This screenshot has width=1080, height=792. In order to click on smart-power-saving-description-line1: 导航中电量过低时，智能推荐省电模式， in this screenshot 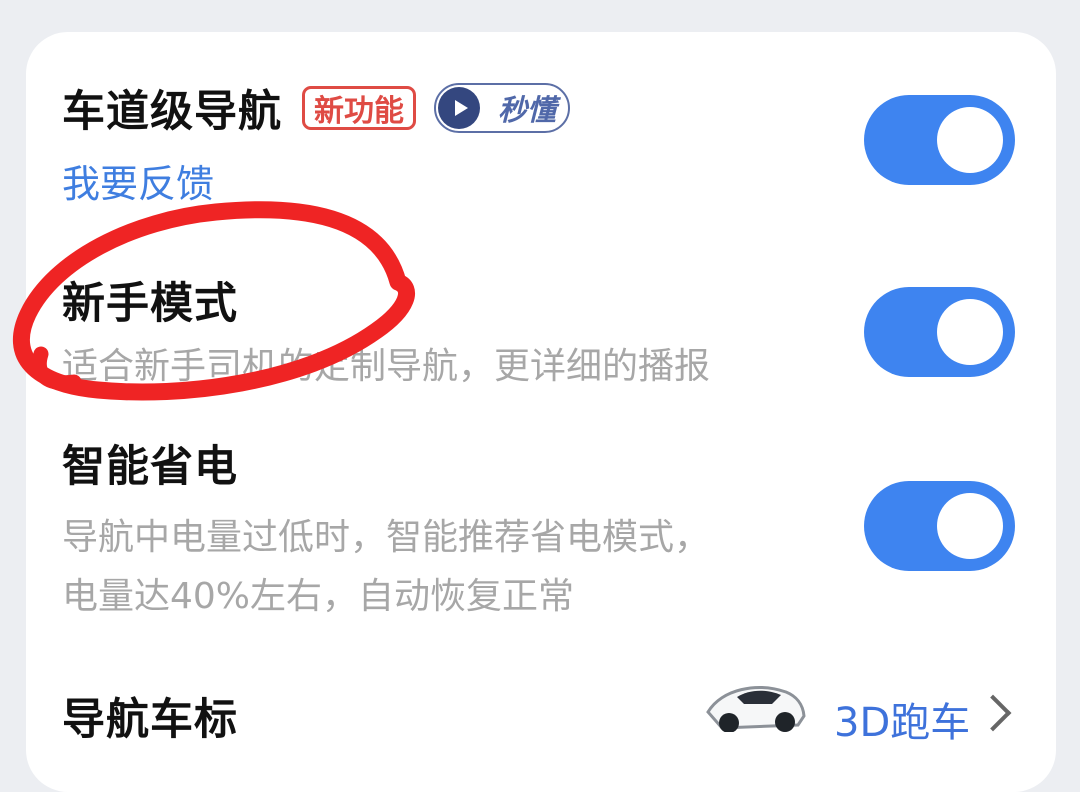, I will do `click(386, 537)`.